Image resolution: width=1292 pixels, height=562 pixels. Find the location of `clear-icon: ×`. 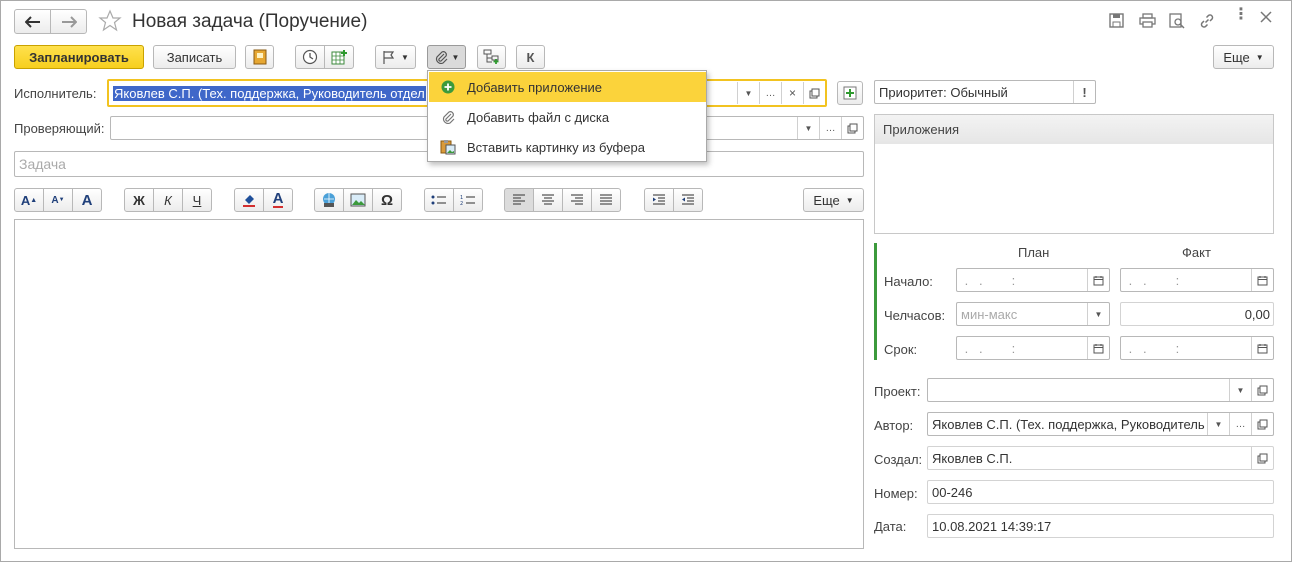

clear-icon: × is located at coordinates (792, 93).